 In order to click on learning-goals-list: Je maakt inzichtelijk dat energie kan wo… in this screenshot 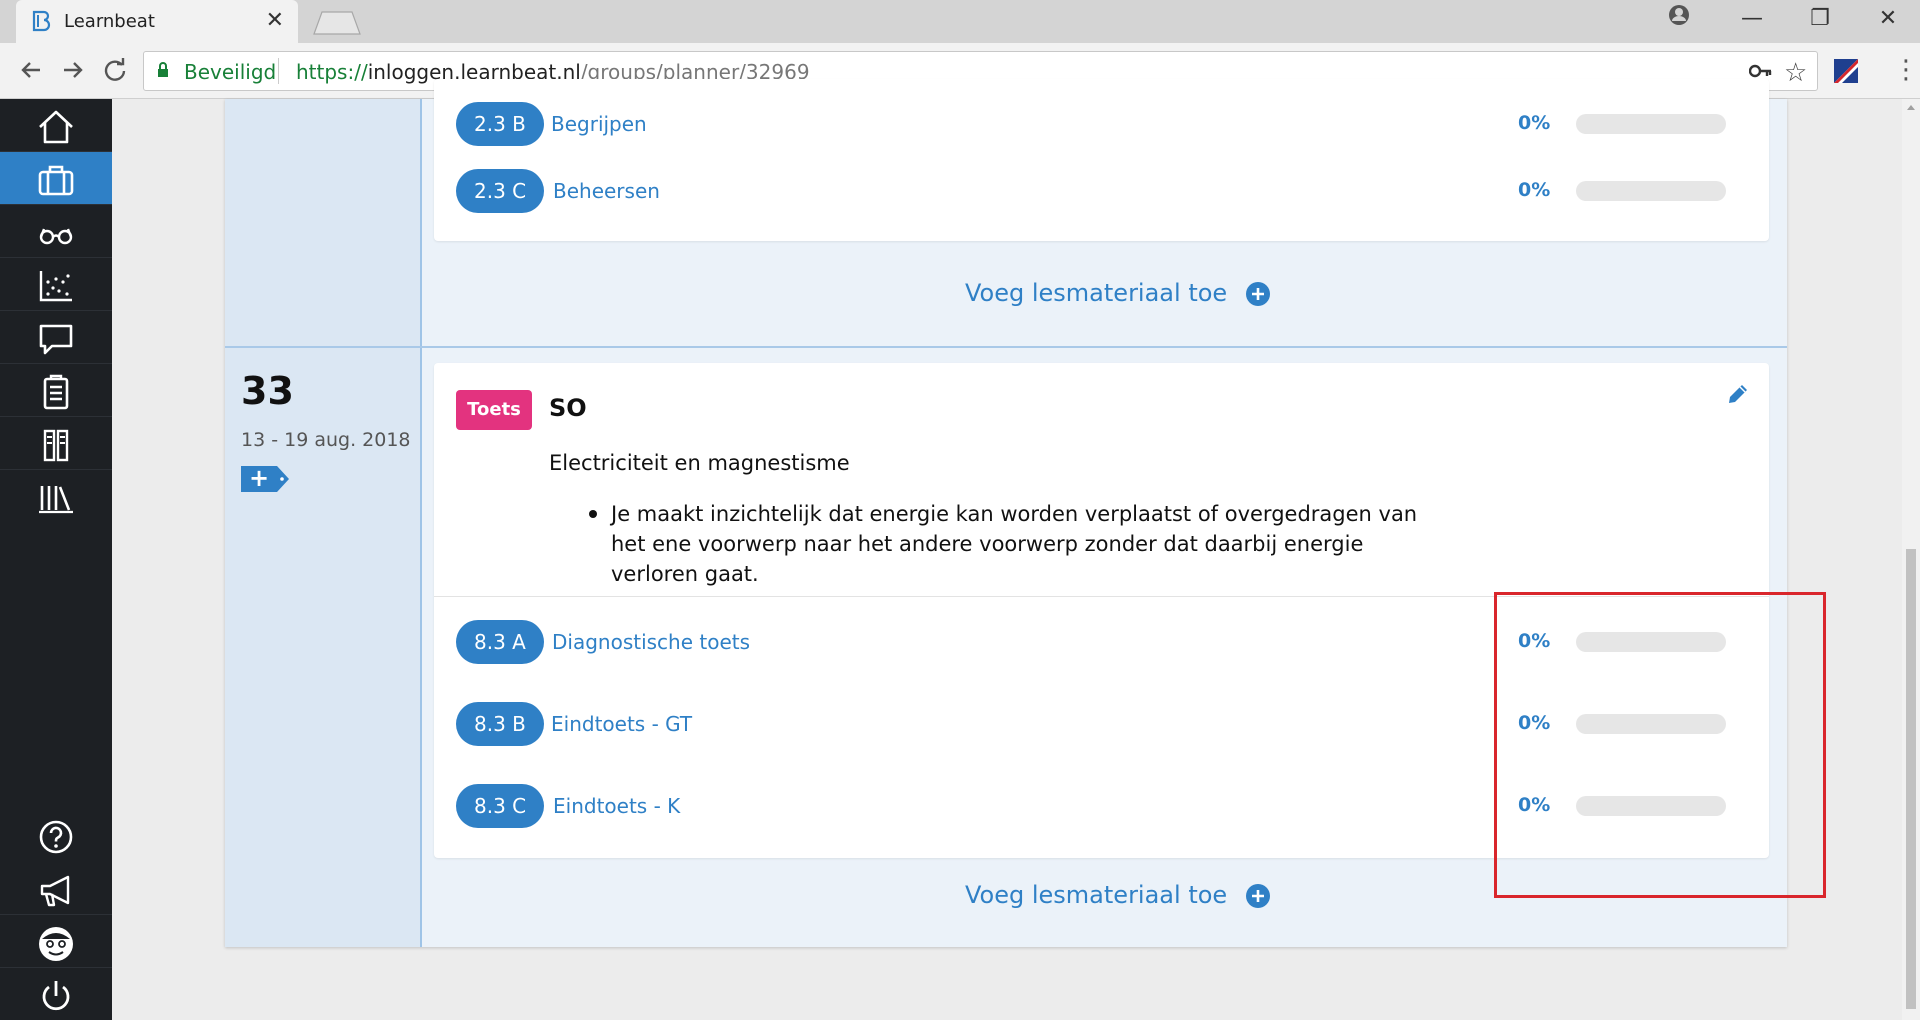, I will do `click(999, 544)`.